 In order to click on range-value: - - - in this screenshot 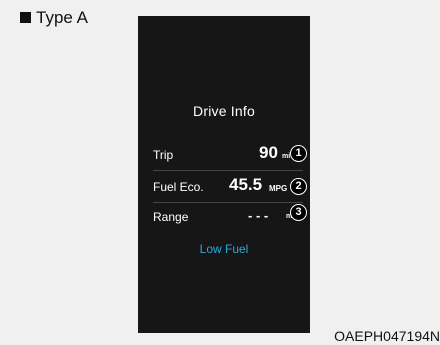, I will do `click(258, 215)`.